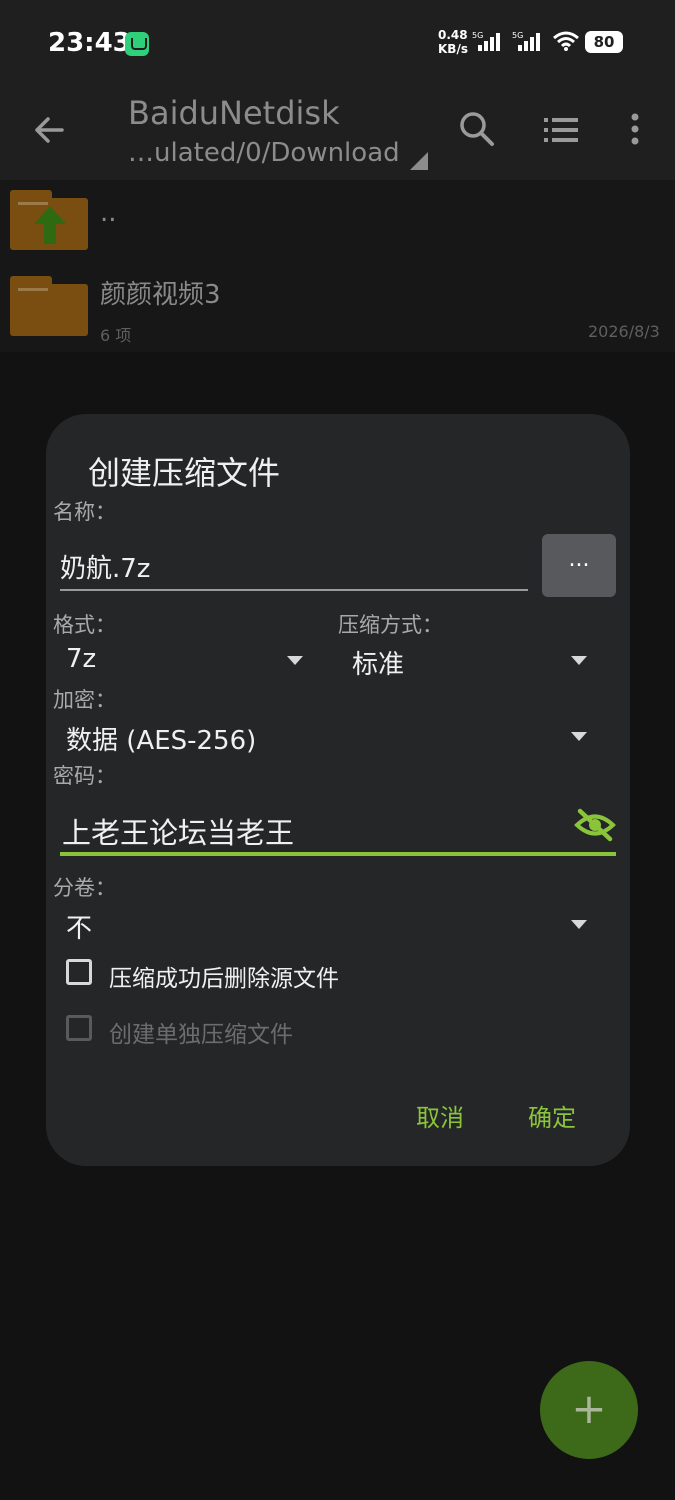 This screenshot has width=675, height=1500. I want to click on archive-name-input: 奶航.7z, so click(105, 566).